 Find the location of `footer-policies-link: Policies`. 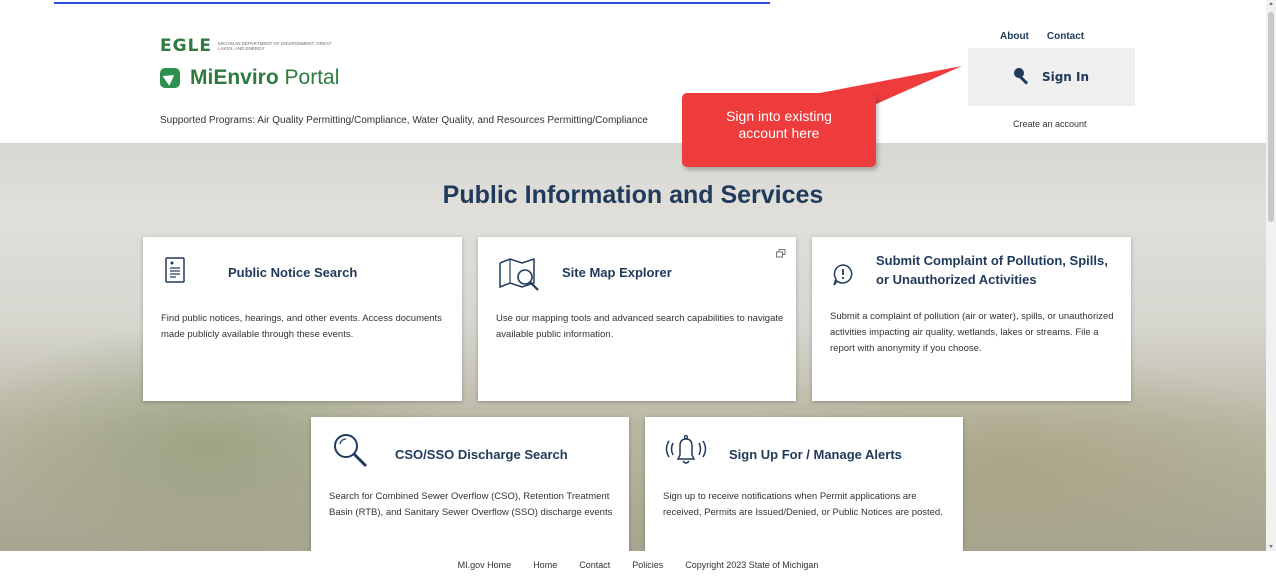

footer-policies-link: Policies is located at coordinates (647, 565).